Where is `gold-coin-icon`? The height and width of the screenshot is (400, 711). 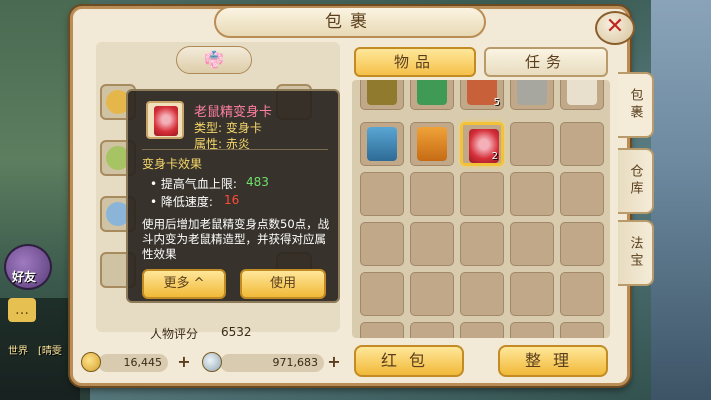 gold-coin-icon is located at coordinates (91, 362).